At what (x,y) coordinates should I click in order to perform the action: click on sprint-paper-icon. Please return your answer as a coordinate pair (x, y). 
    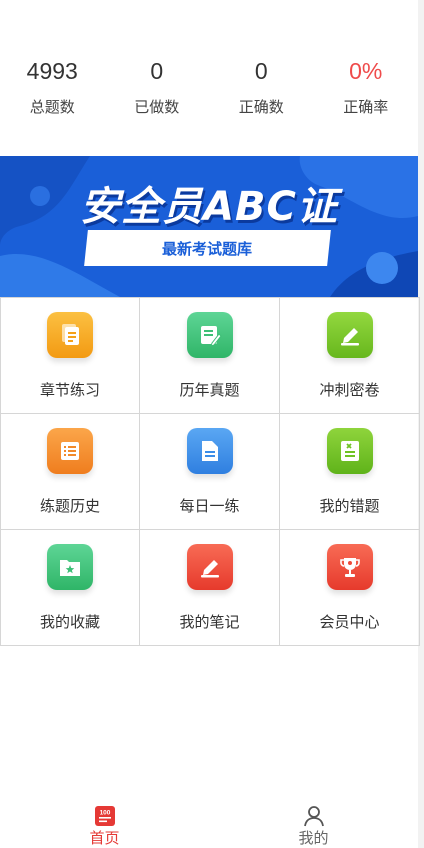
    Looking at the image, I should click on (349, 335).